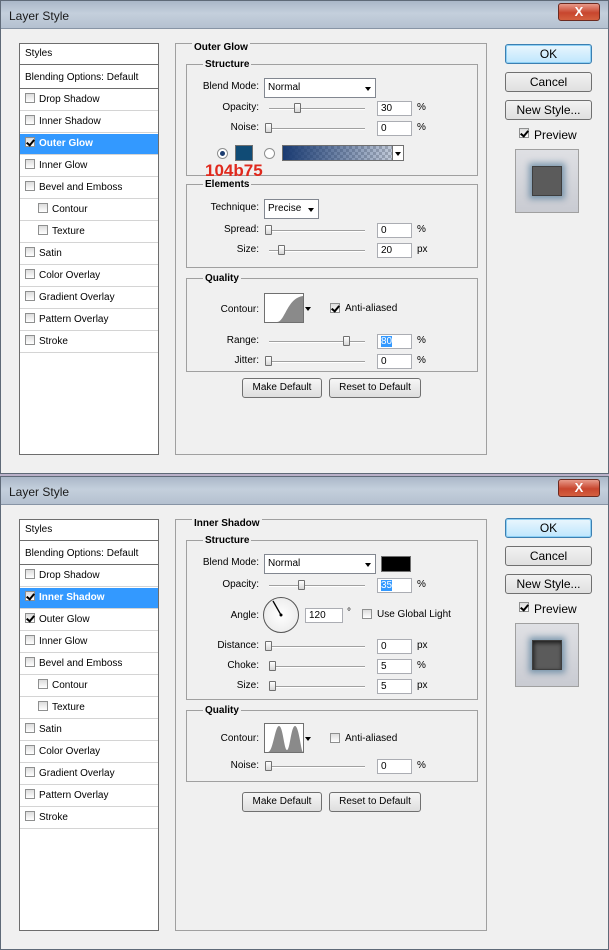 The image size is (609, 950). What do you see at coordinates (317, 667) in the screenshot?
I see `choke-slider` at bounding box center [317, 667].